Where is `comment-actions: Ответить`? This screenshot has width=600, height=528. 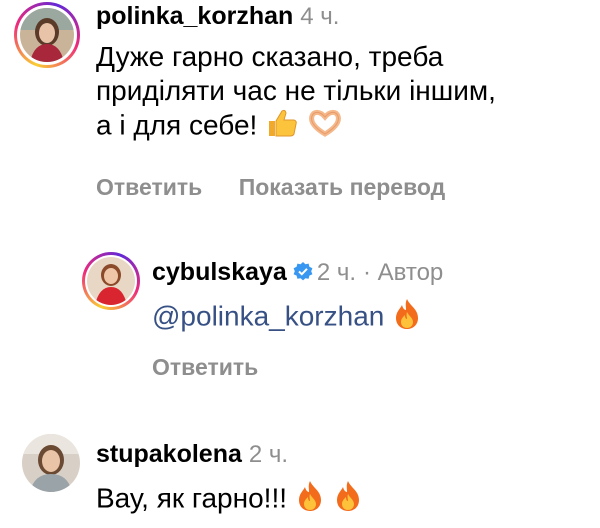
comment-actions: Ответить is located at coordinates (220, 367).